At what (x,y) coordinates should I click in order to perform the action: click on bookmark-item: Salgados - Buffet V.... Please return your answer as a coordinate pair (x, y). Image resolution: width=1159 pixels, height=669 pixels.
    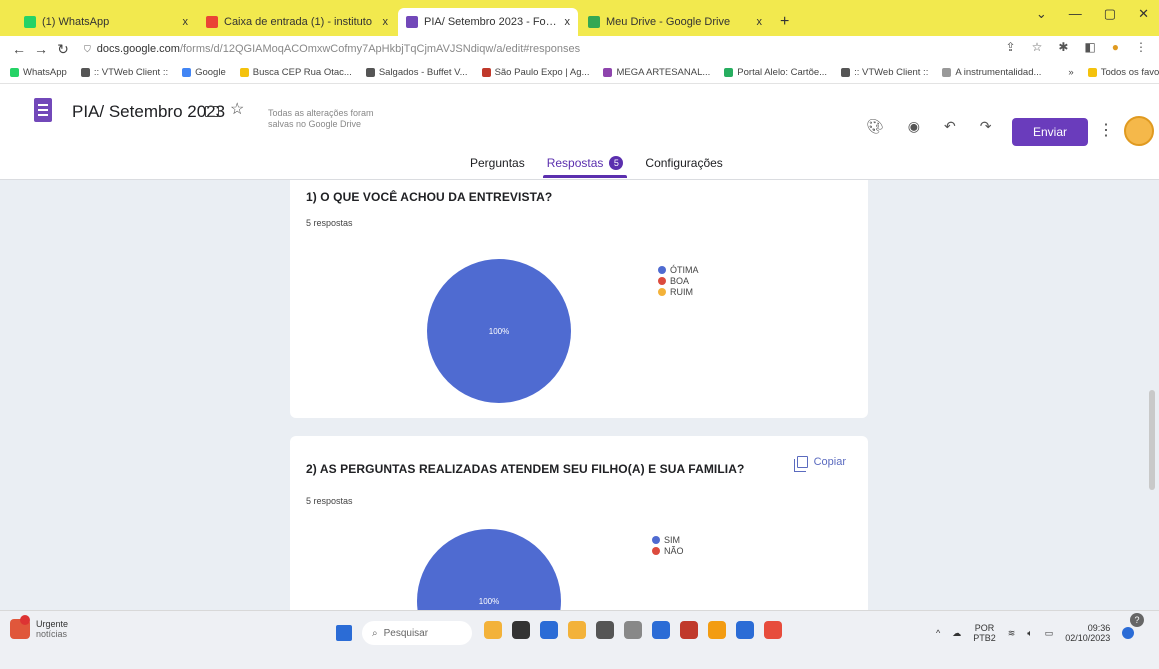
    Looking at the image, I should click on (416, 72).